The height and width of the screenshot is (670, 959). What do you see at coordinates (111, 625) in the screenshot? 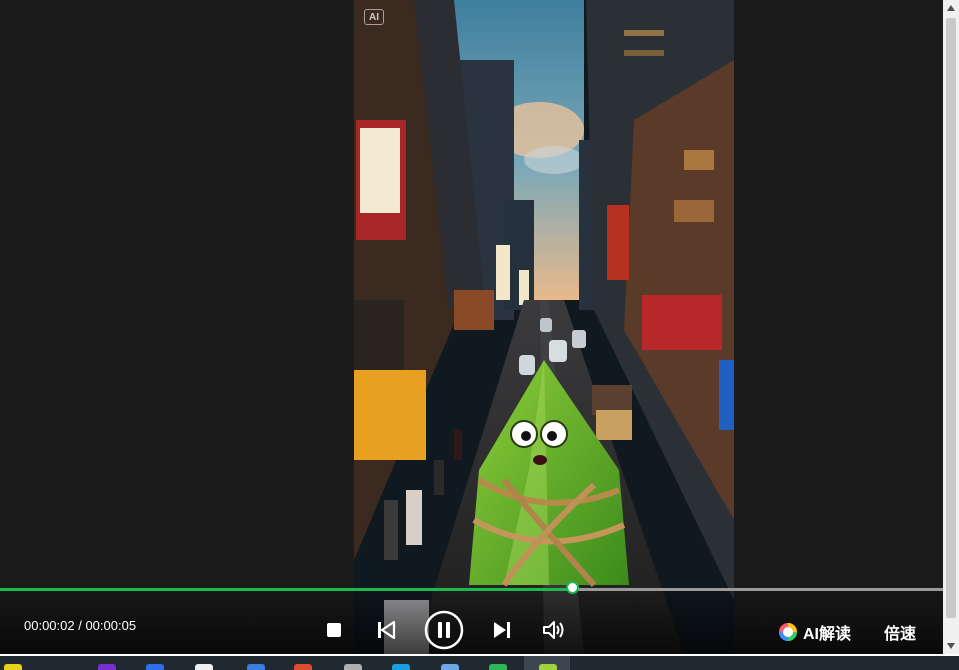
I see `total-duration: 00:00:05` at bounding box center [111, 625].